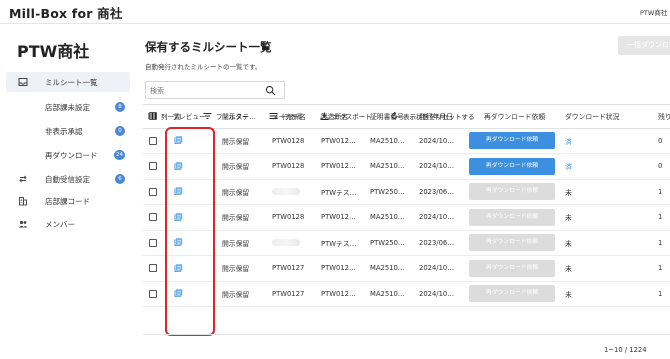 This screenshot has height=359, width=670. I want to click on column-header: 製造所名, so click(341, 117).